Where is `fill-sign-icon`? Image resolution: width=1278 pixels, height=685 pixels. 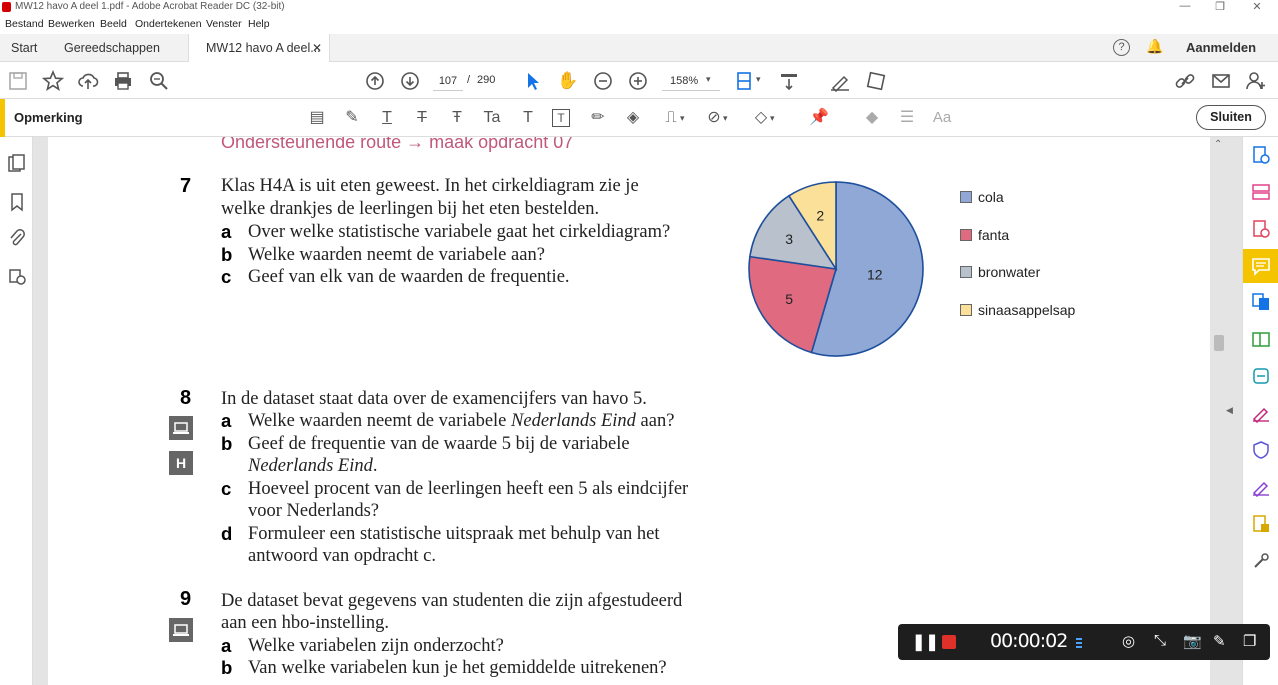 fill-sign-icon is located at coordinates (1261, 413).